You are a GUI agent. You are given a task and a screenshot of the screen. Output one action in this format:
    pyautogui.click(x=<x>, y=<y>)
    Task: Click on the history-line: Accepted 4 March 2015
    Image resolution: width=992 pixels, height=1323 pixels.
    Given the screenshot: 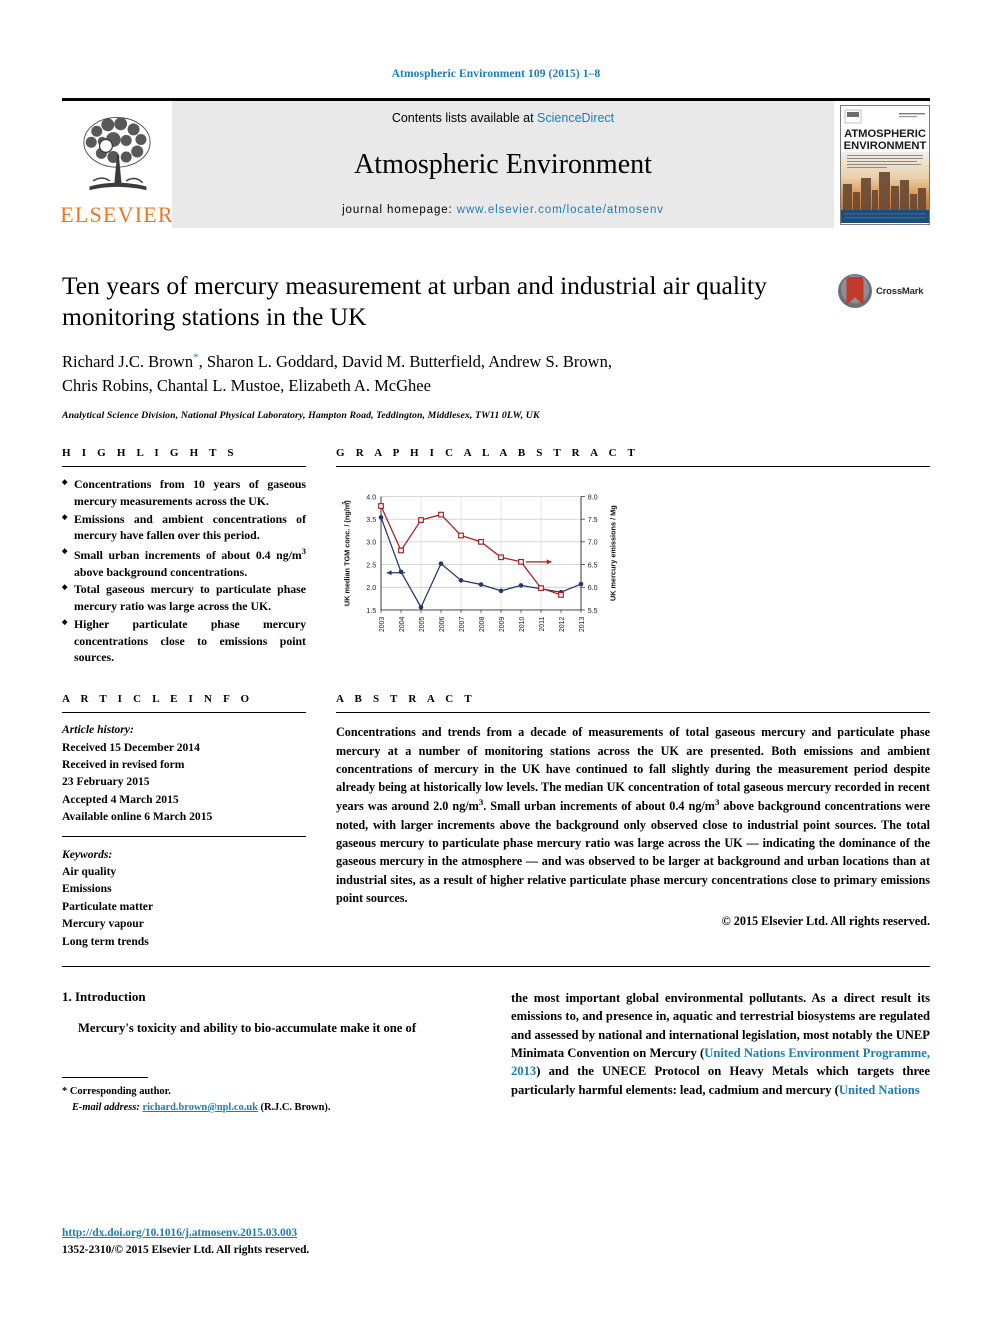 What is the action you would take?
    pyautogui.click(x=120, y=799)
    